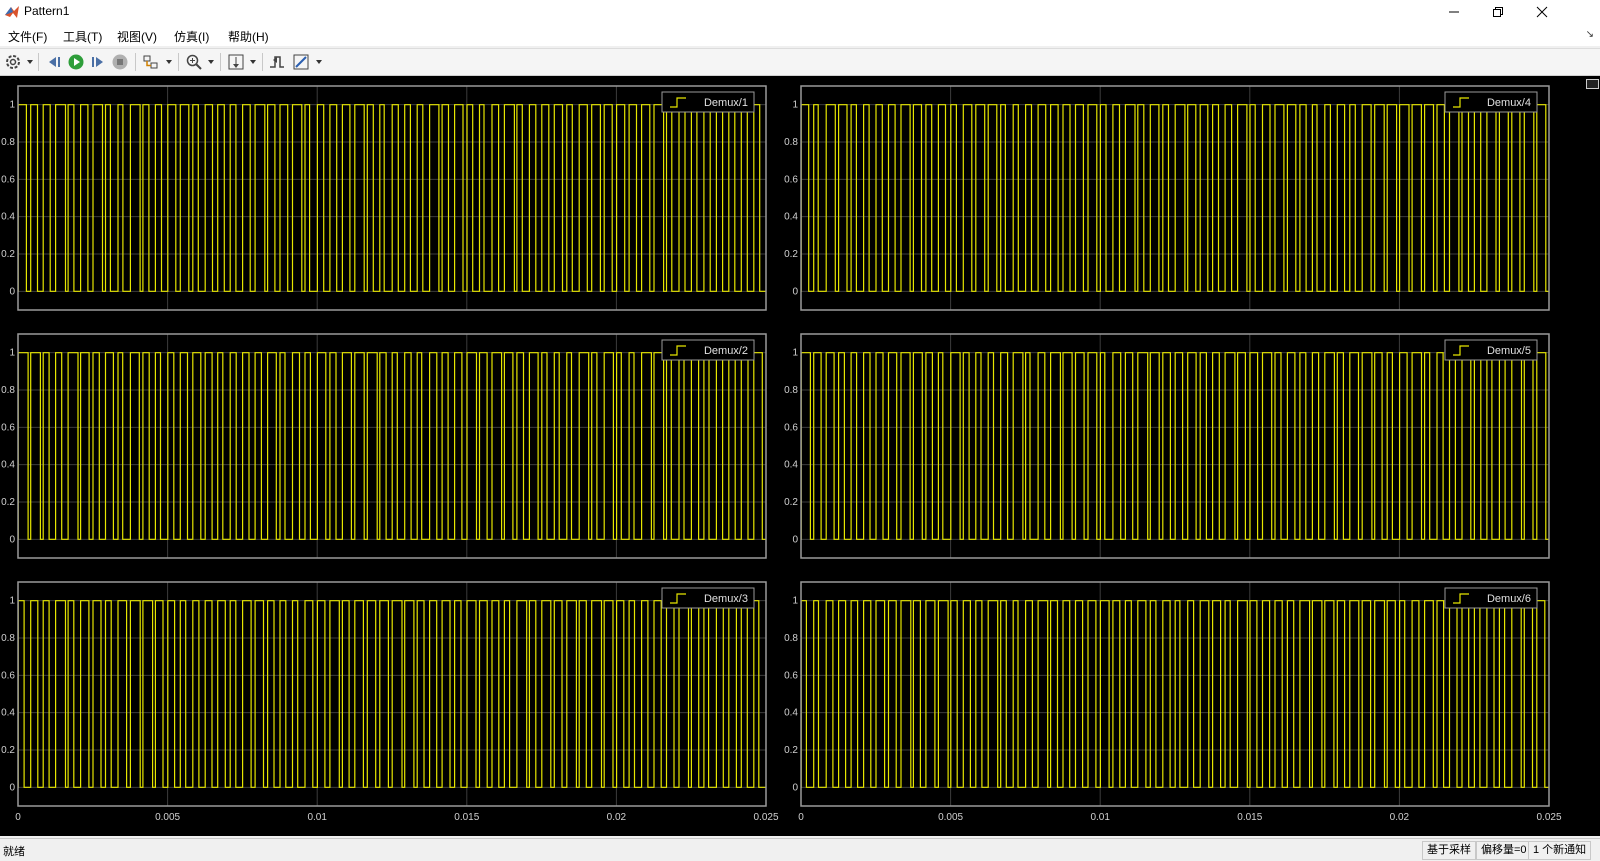 The width and height of the screenshot is (1600, 861). I want to click on restore-button, so click(1498, 12).